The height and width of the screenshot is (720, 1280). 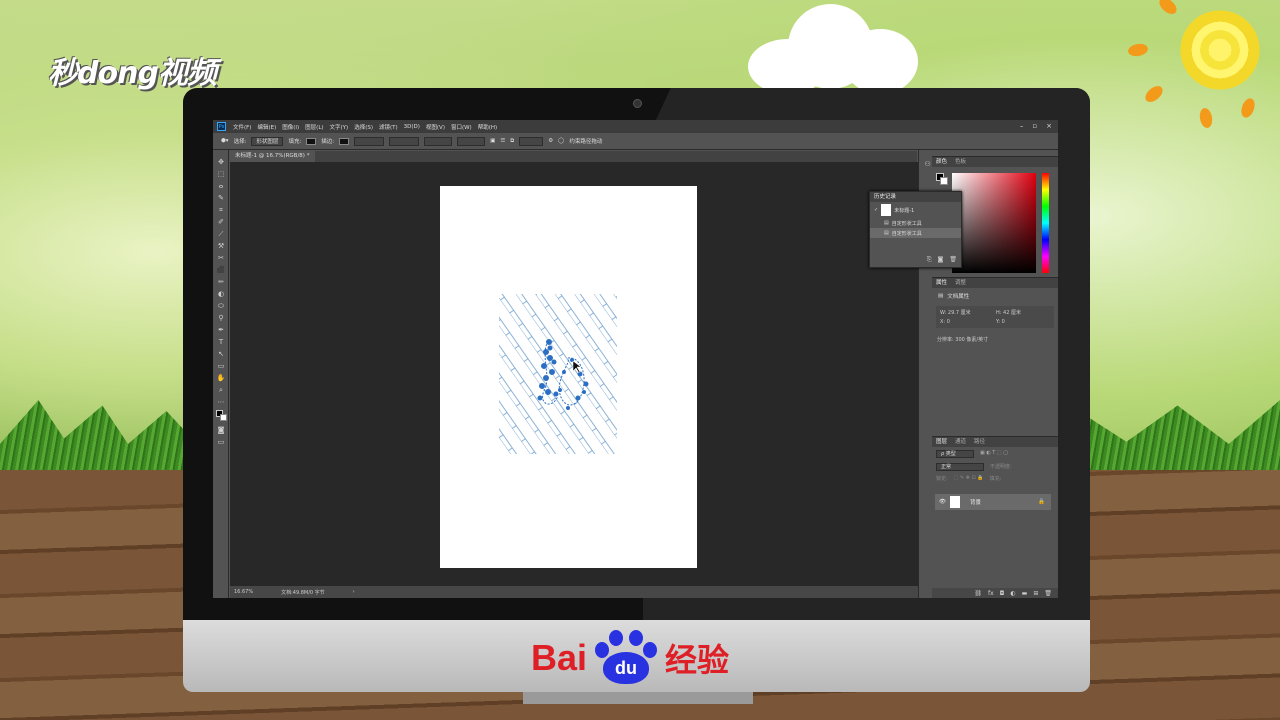 What do you see at coordinates (885, 197) in the screenshot?
I see `history-title: 历史记录` at bounding box center [885, 197].